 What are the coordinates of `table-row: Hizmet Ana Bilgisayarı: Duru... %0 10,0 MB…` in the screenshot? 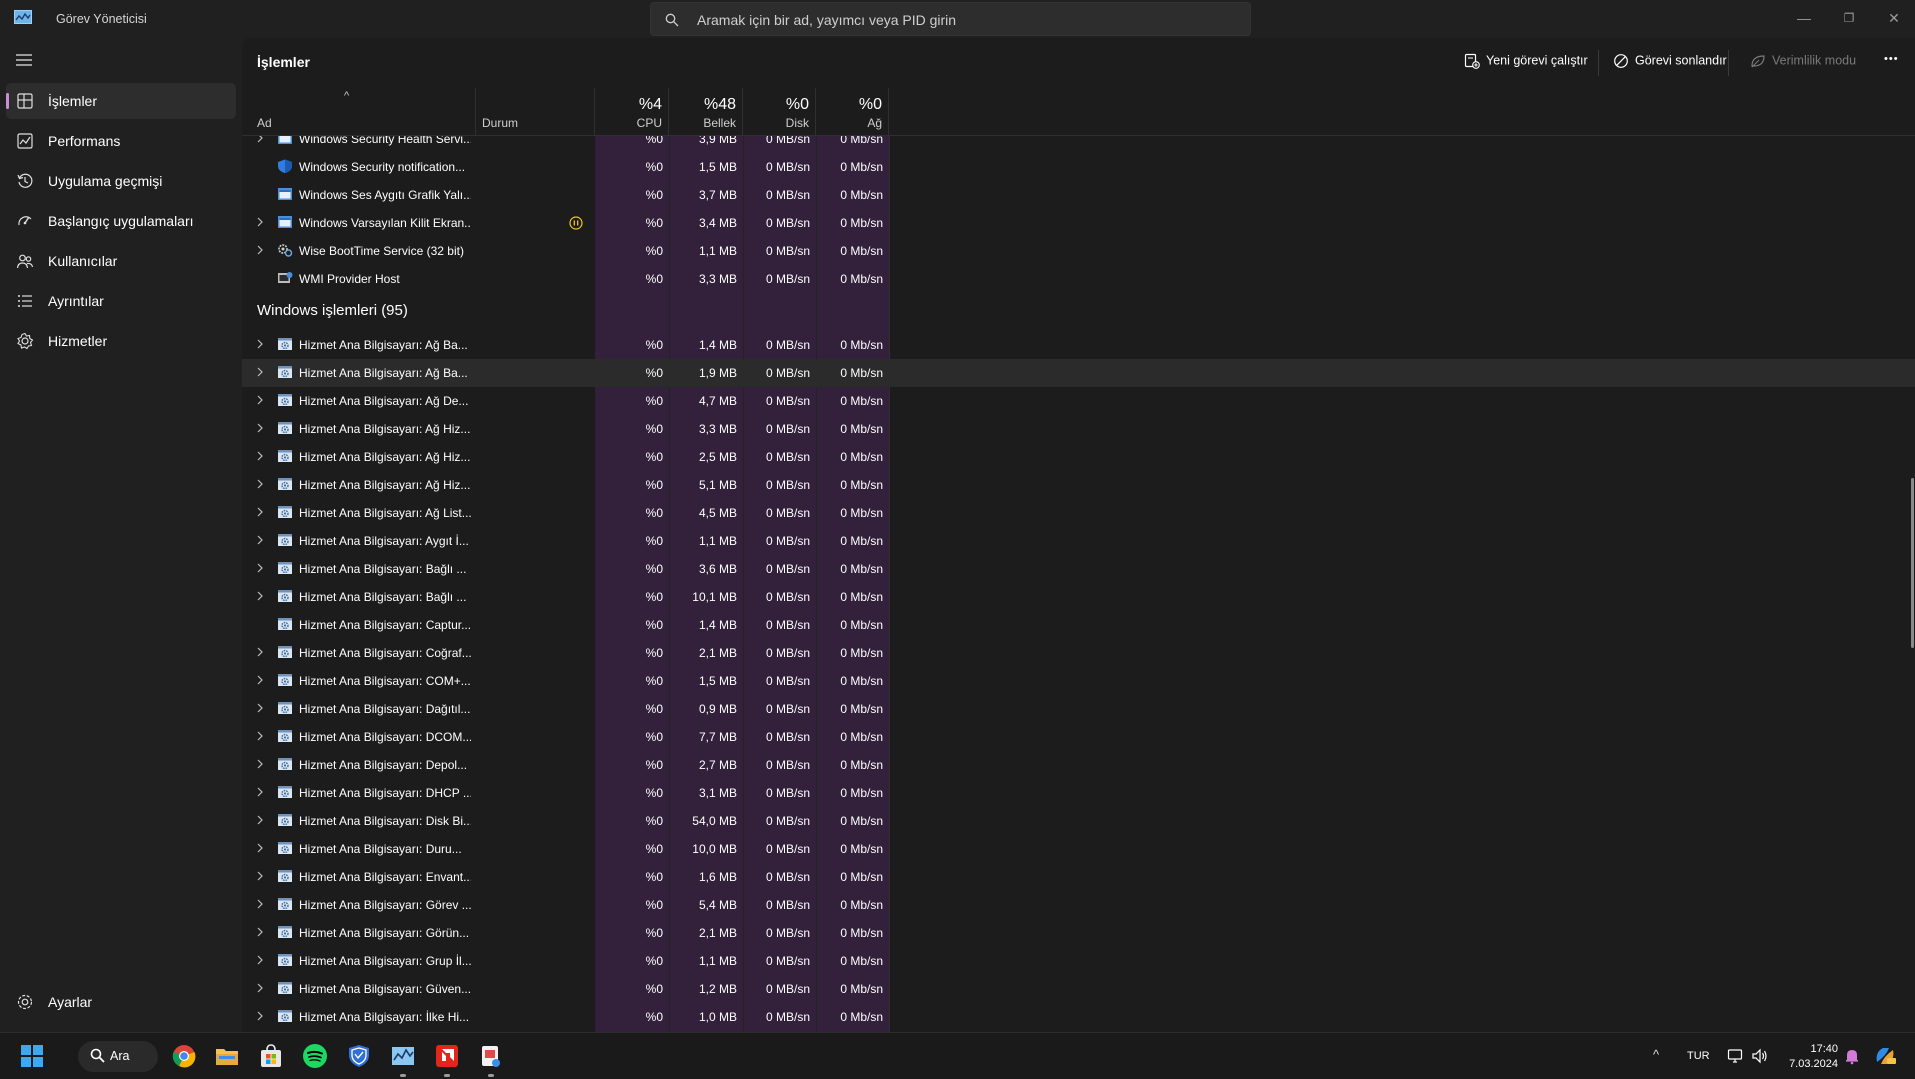 It's located at (1078, 849).